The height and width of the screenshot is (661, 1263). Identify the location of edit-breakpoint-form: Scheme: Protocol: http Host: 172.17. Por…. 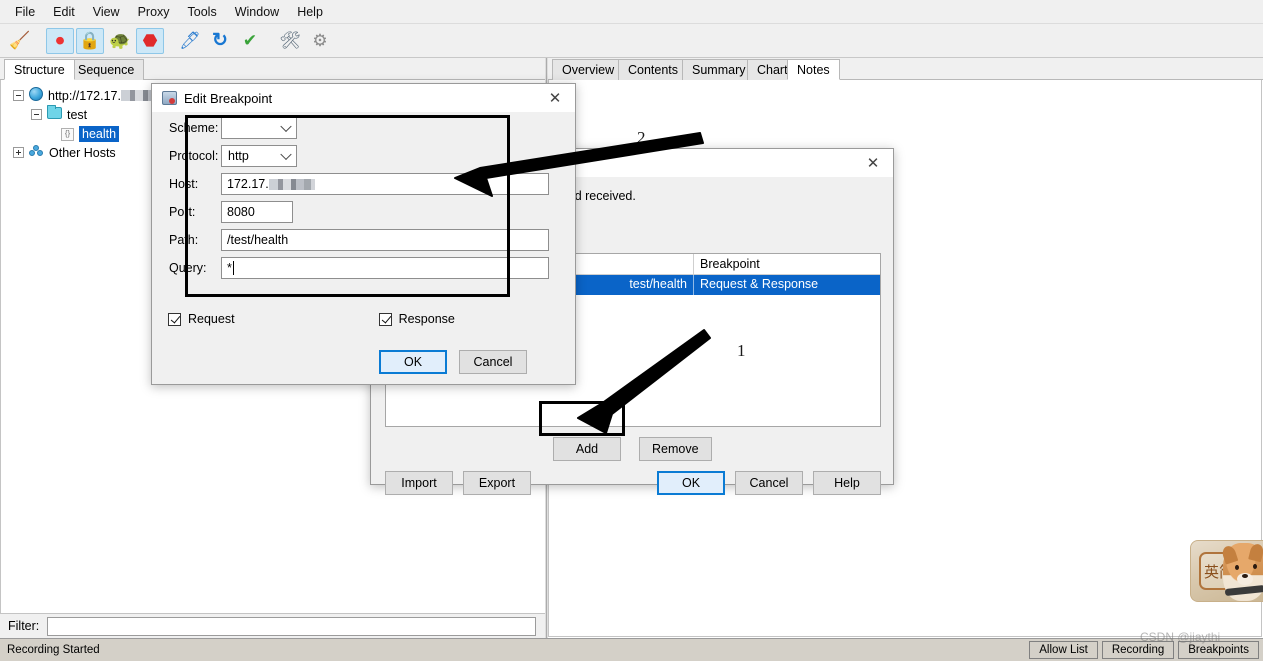
(364, 198).